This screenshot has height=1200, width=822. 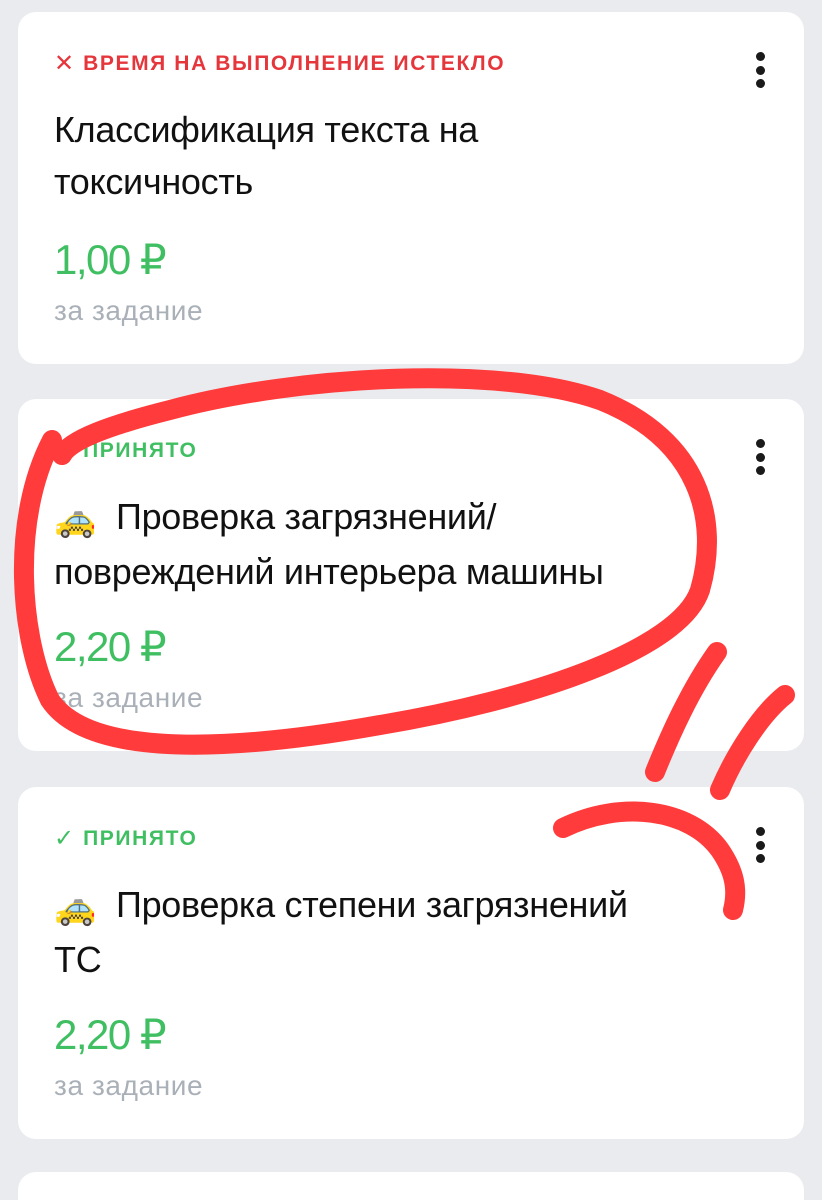 I want to click on task-title-line-1: 🚕 Проверка загрязнений/, so click(x=394, y=518).